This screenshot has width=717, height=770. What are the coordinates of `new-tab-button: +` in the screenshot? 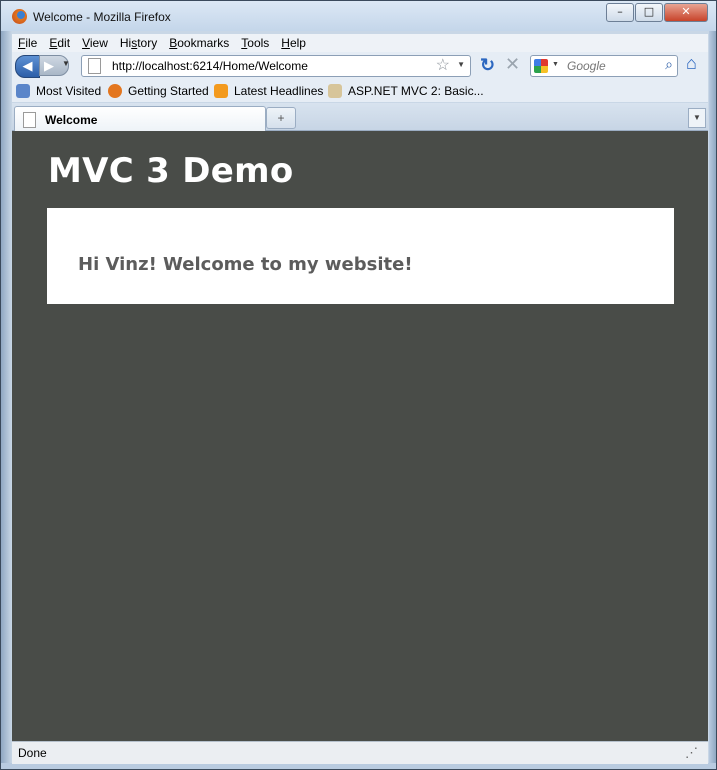 It's located at (281, 118).